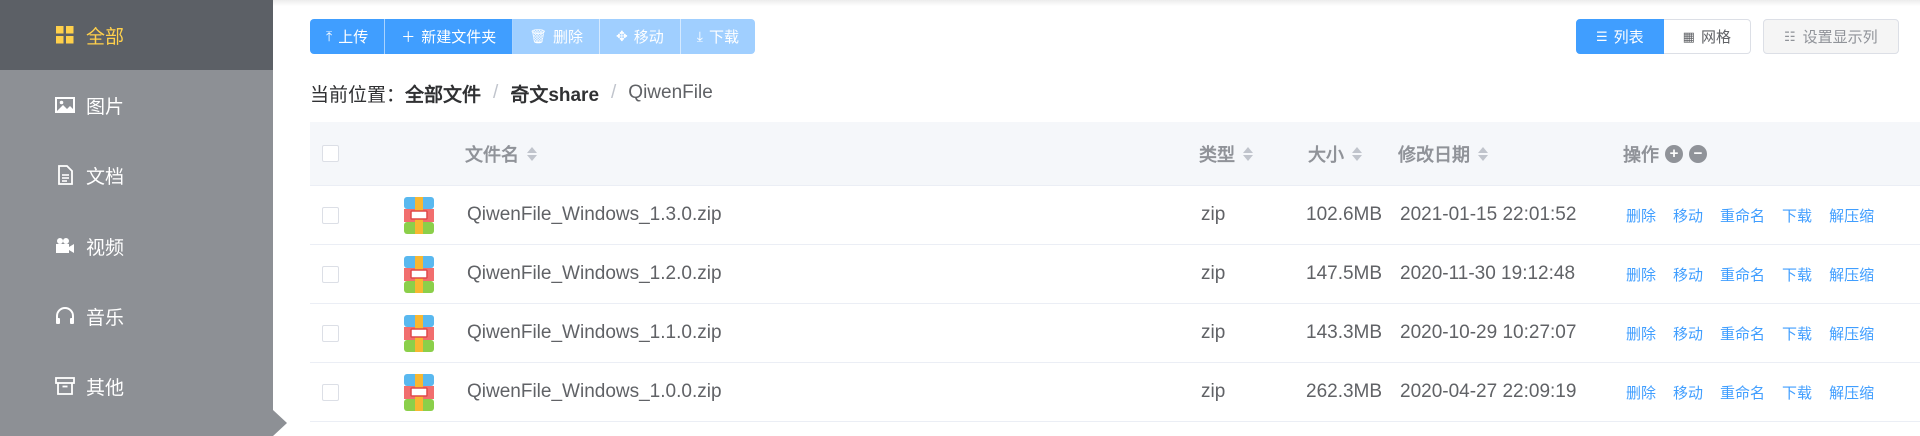  I want to click on sidebar-item-label: 全部, so click(105, 37).